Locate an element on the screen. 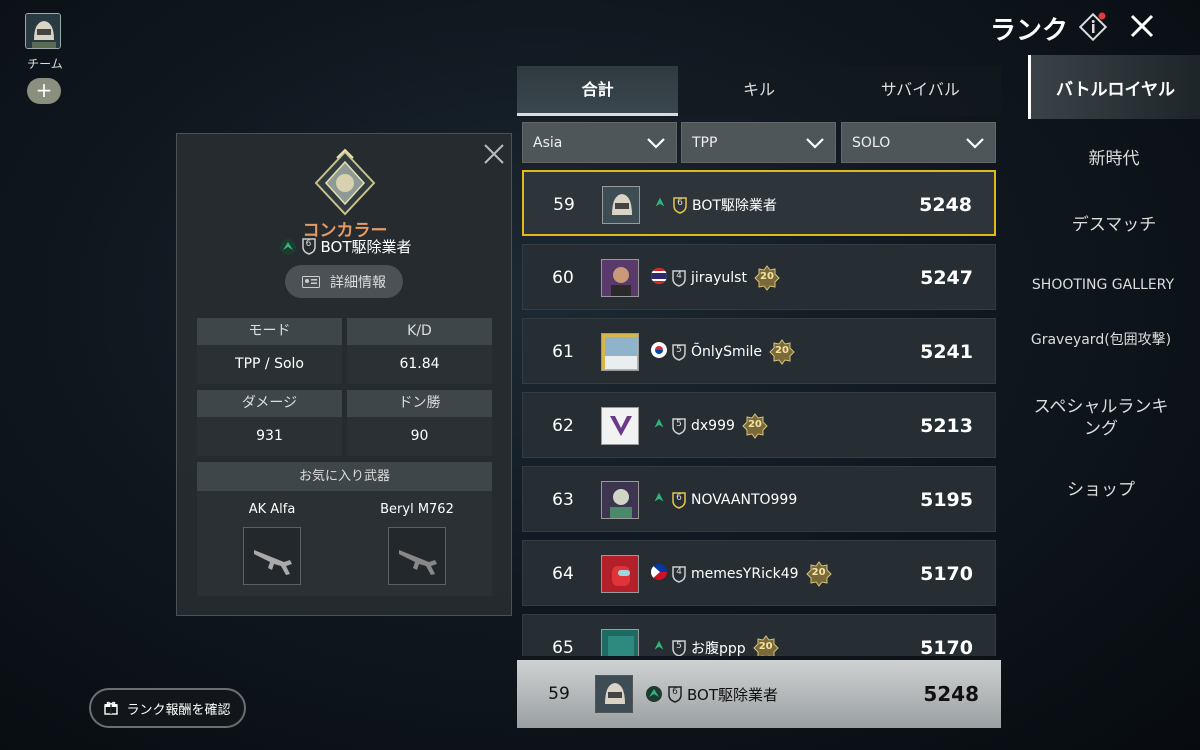 This screenshot has height=750, width=1200. rank-number: 59 is located at coordinates (564, 205).